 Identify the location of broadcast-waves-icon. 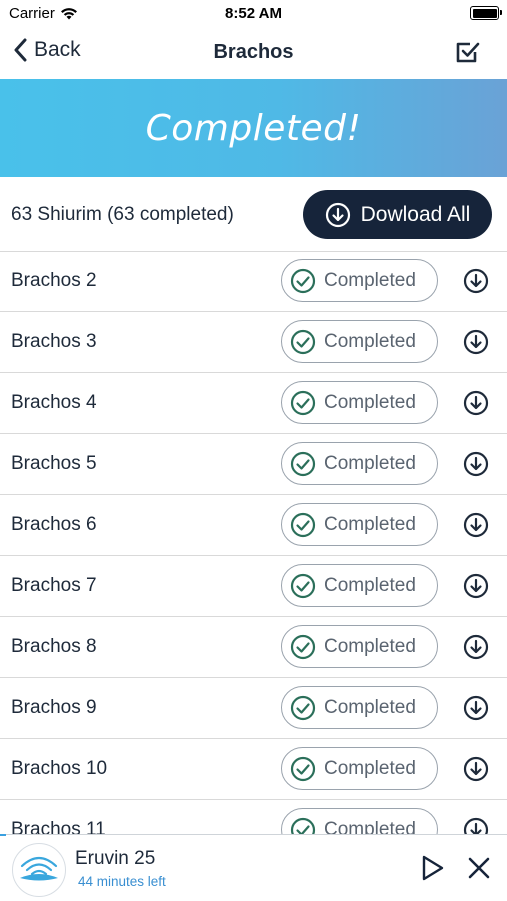
(39, 868).